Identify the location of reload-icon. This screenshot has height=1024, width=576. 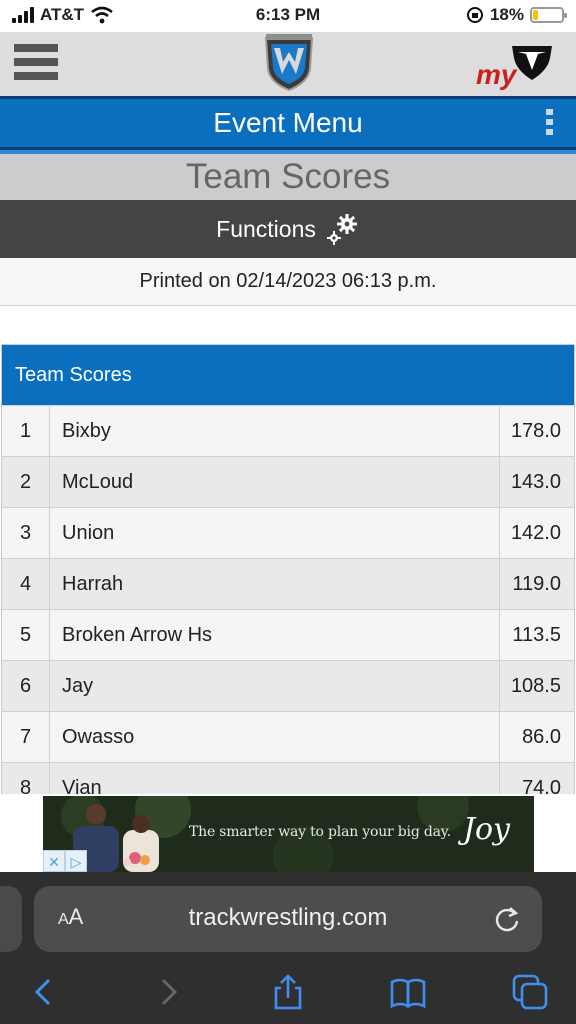
(507, 919).